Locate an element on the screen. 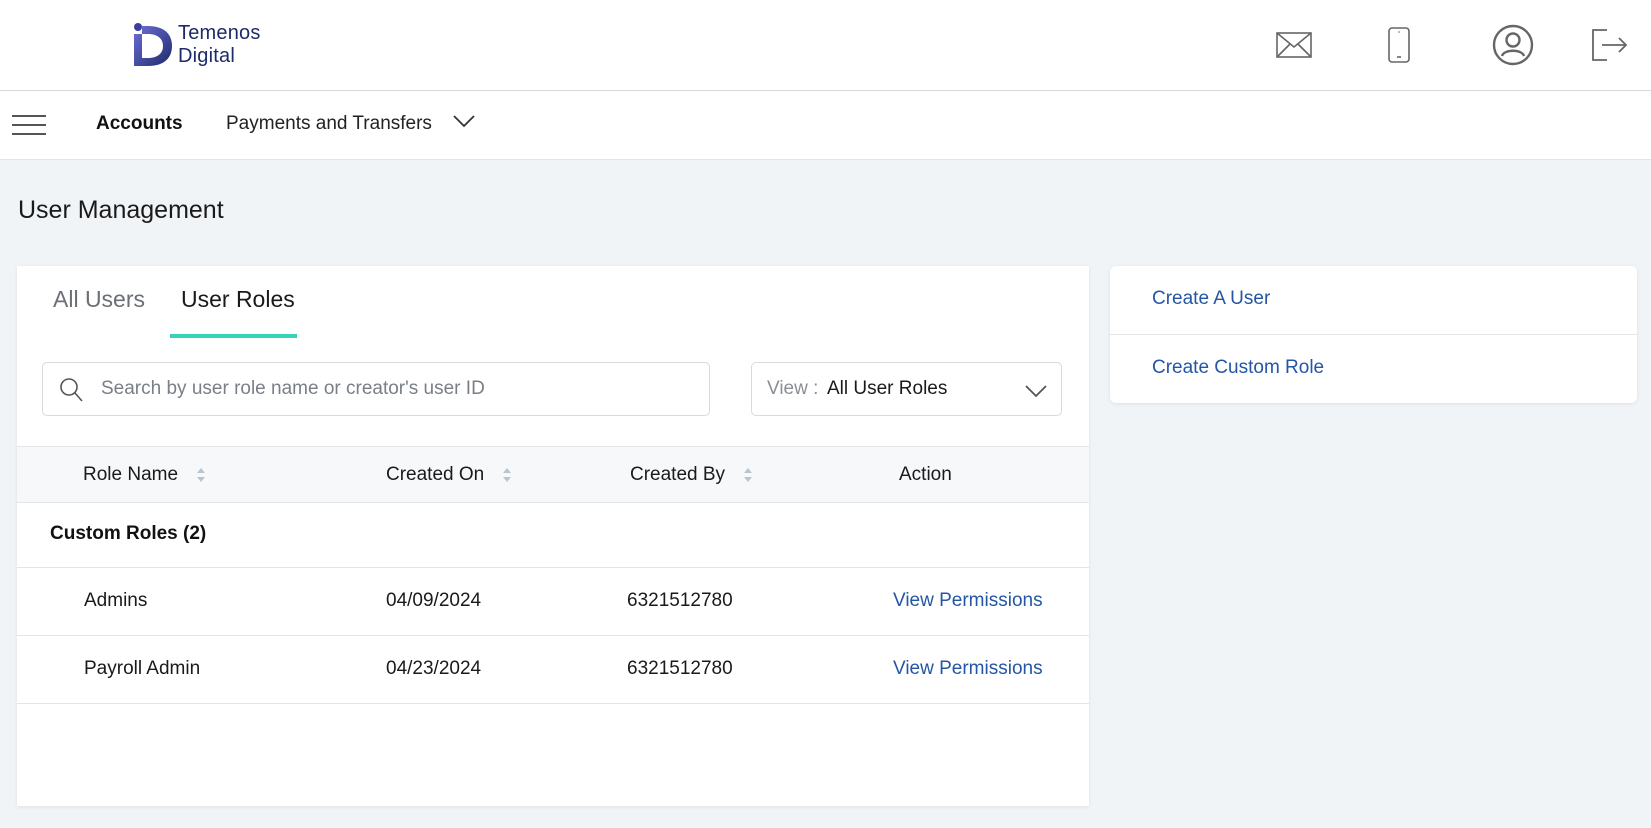 The width and height of the screenshot is (1651, 828). created-on-cell: 04/09/2024 is located at coordinates (434, 600).